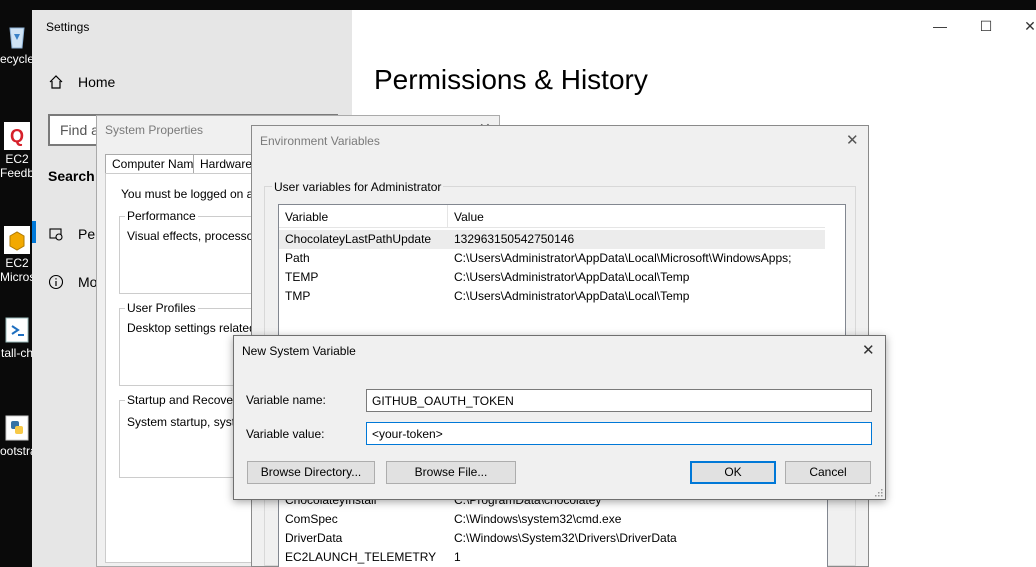 The image size is (1036, 567). What do you see at coordinates (226, 164) in the screenshot?
I see `tab-hardware: Hardware` at bounding box center [226, 164].